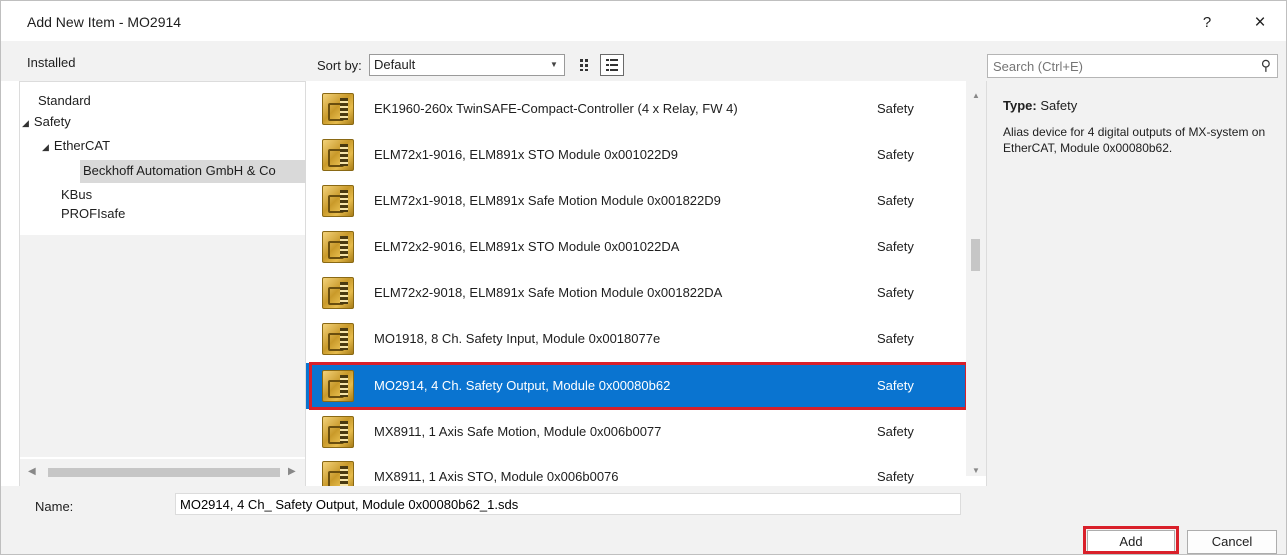 This screenshot has width=1287, height=555. What do you see at coordinates (976, 278) in the screenshot?
I see `vertical-scrollbar: ▲ ▼` at bounding box center [976, 278].